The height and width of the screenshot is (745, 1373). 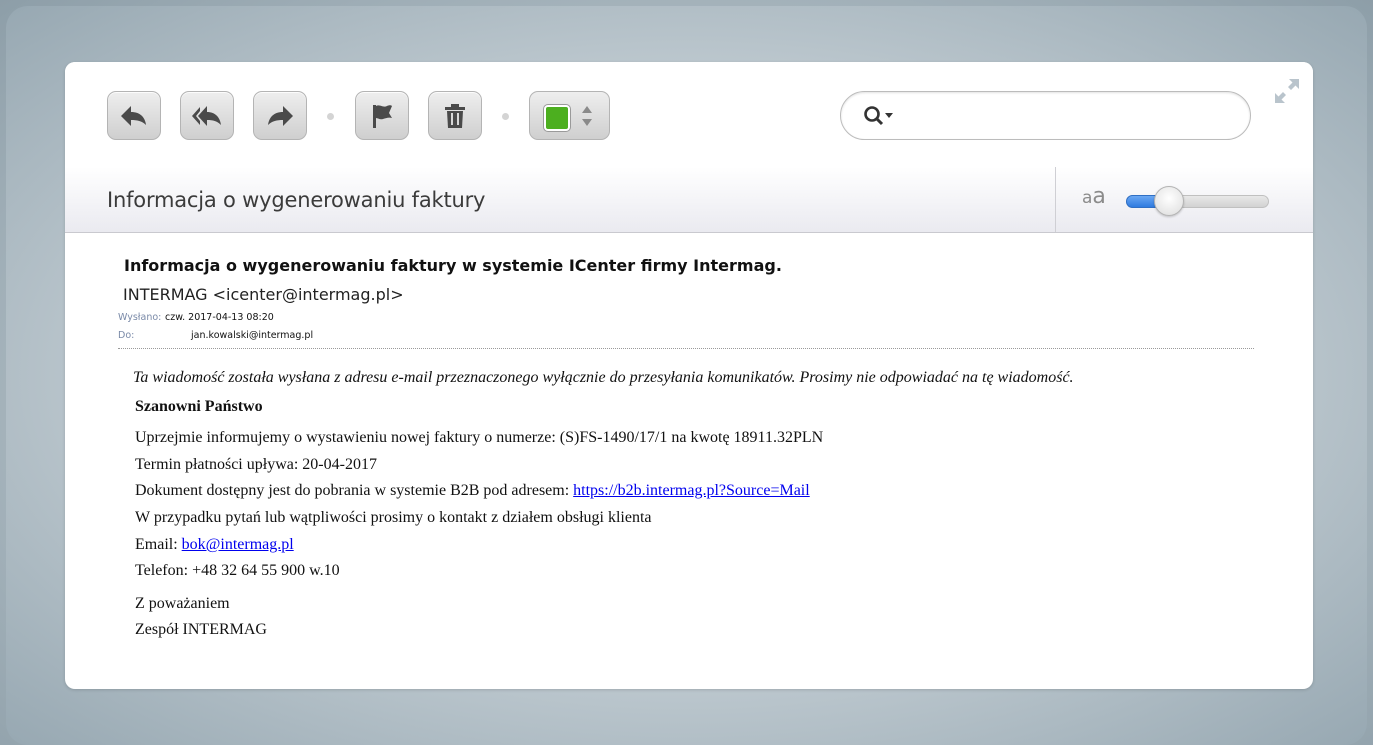 I want to click on search-icon, so click(x=878, y=116).